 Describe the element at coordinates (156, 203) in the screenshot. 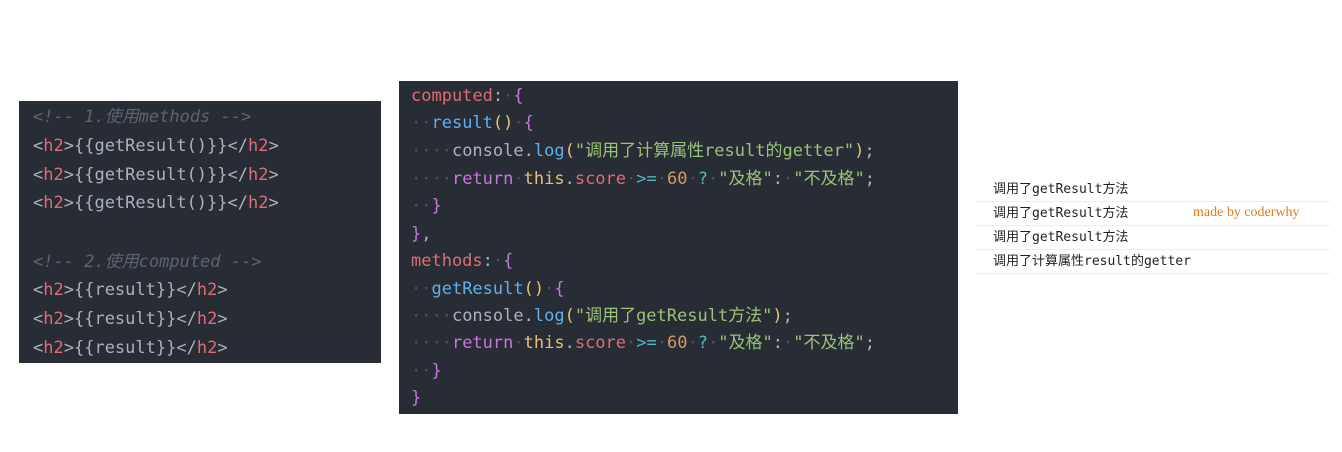

I see `code-line-template-a3: <h2>{{getResult()}}</h2>` at that location.